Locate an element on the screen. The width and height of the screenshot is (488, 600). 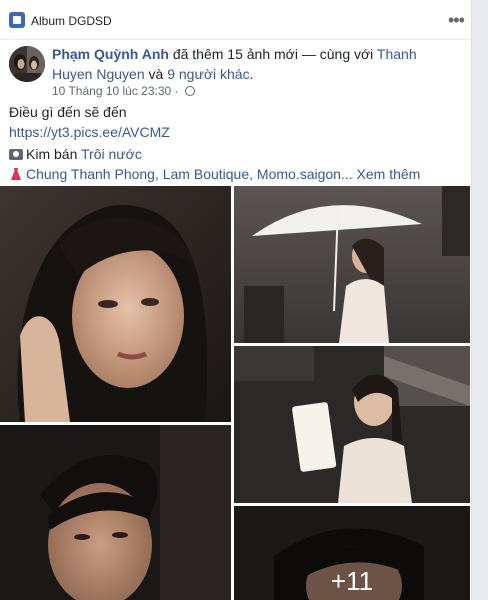
period-text: . is located at coordinates (251, 74).